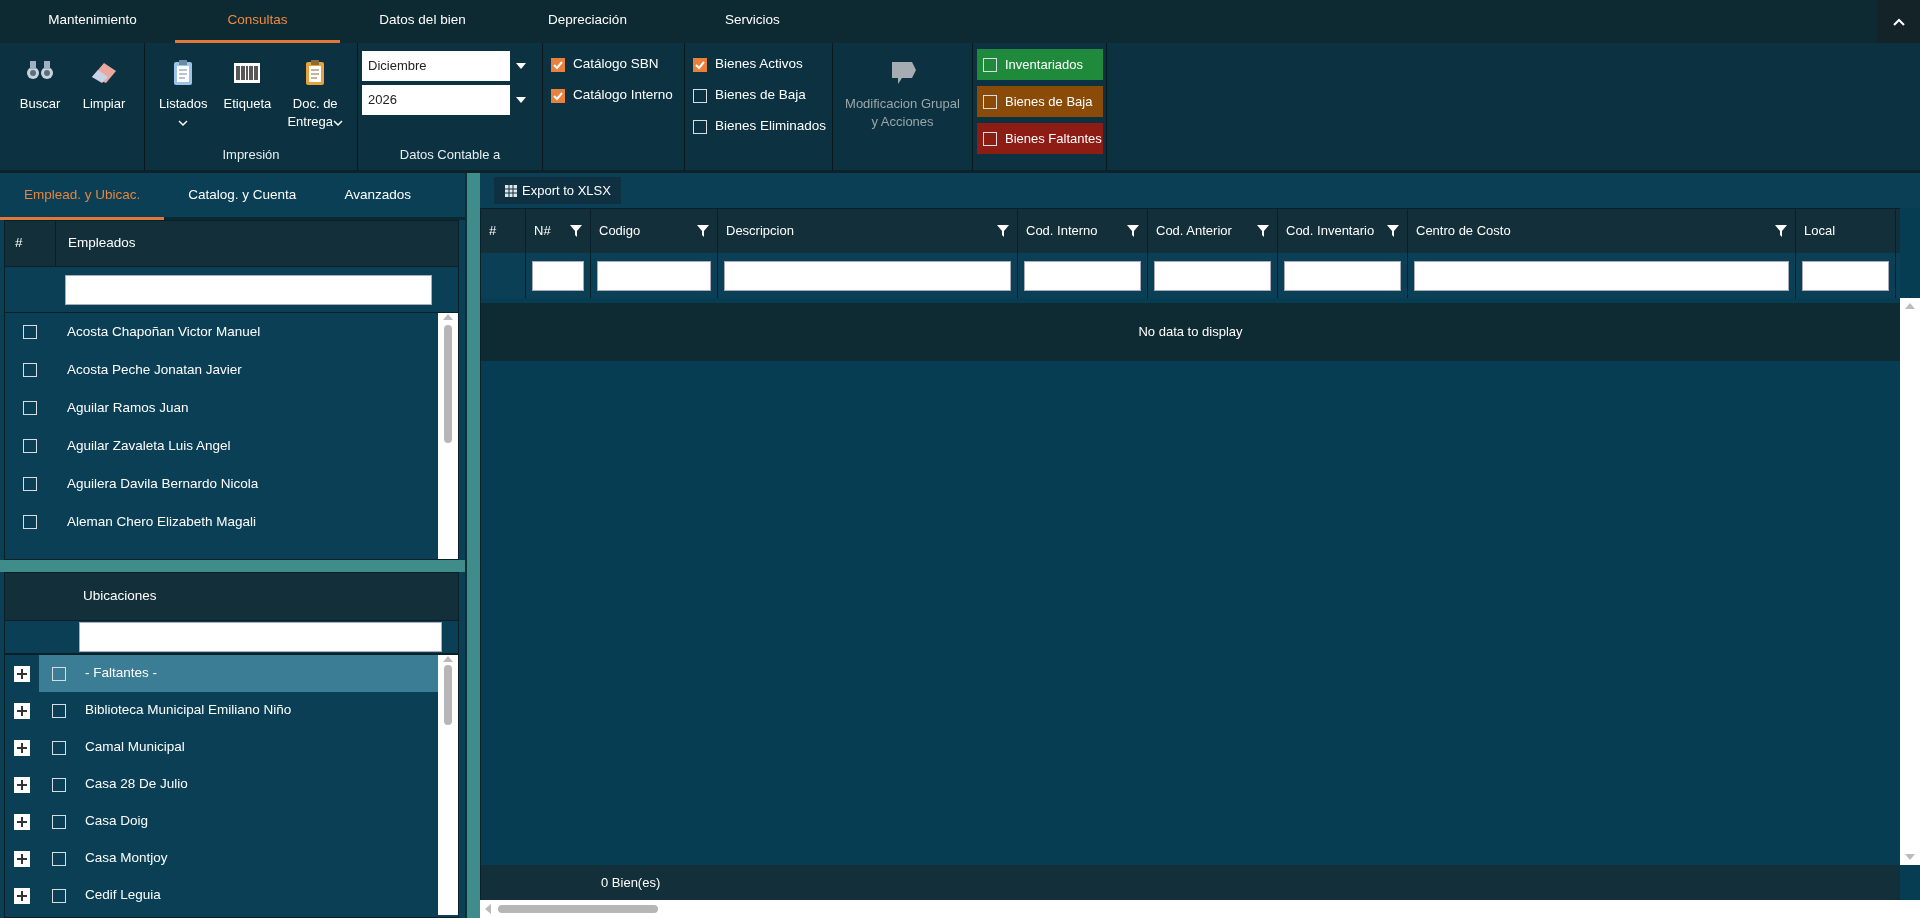 The height and width of the screenshot is (918, 1920). I want to click on checkbox-label: Catálogo SBN, so click(616, 64).